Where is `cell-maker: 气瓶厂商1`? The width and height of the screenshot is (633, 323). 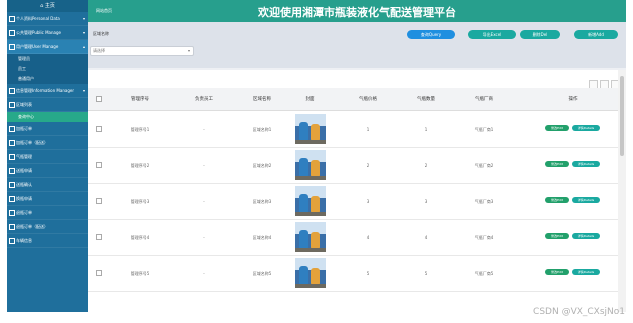
cell-maker: 气瓶厂商1 is located at coordinates (484, 129).